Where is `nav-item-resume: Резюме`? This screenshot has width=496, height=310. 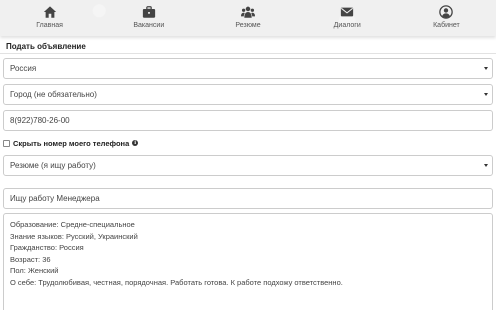 nav-item-resume: Резюме is located at coordinates (247, 18).